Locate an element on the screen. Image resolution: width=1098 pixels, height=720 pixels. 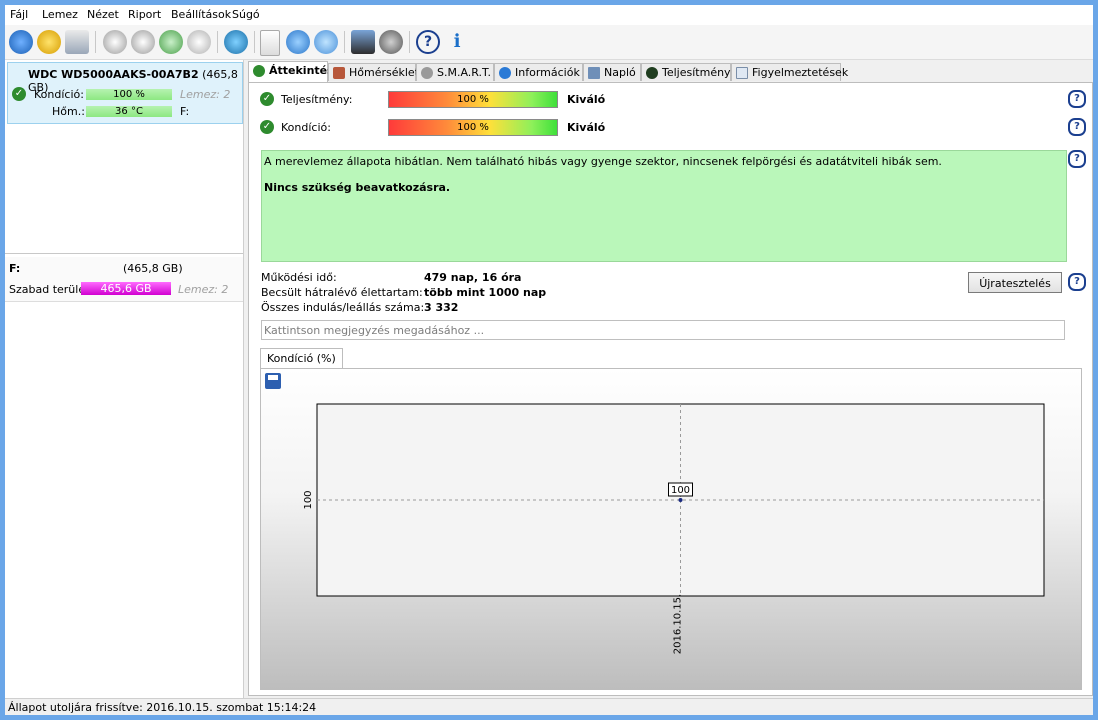
power-on-label: Működési idő: is located at coordinates (299, 277).